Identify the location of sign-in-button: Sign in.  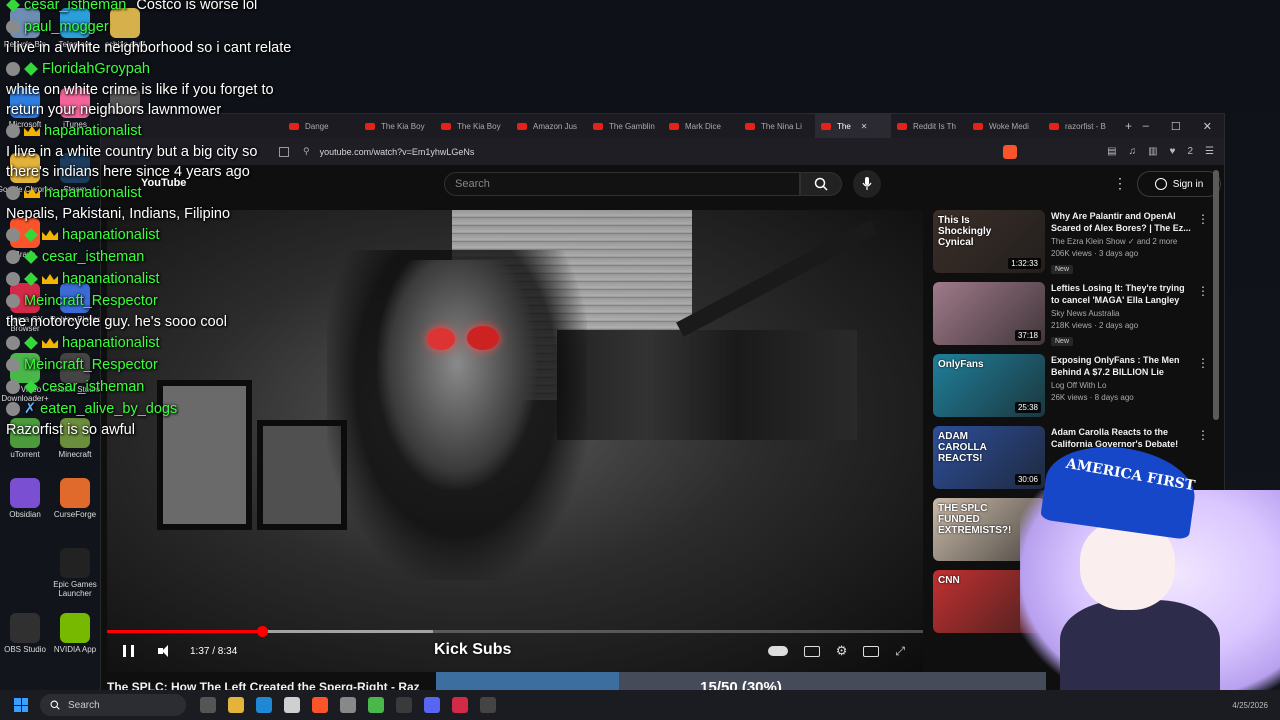
(1179, 184).